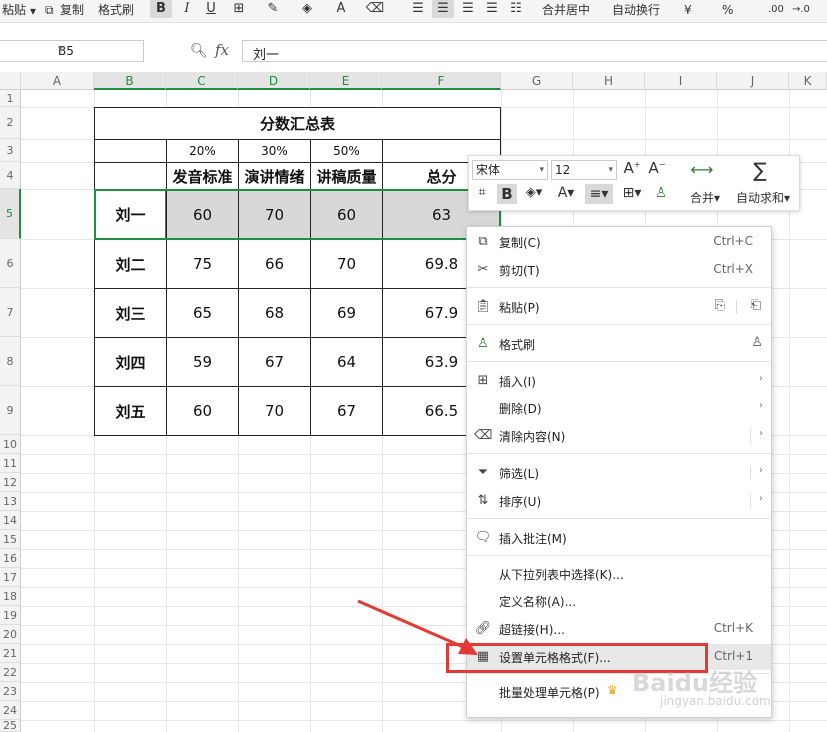 Image resolution: width=827 pixels, height=732 pixels. What do you see at coordinates (273, 9) in the screenshot?
I see `fill-color-icon: ✎` at bounding box center [273, 9].